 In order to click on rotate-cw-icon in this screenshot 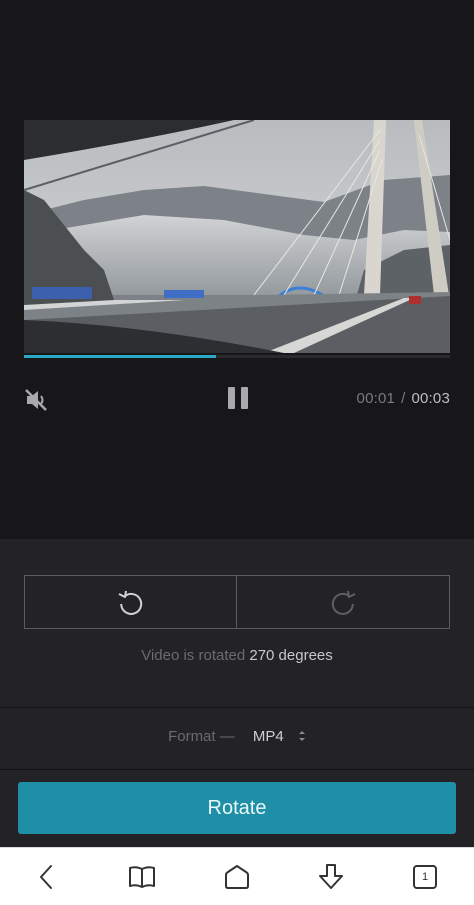, I will do `click(343, 602)`.